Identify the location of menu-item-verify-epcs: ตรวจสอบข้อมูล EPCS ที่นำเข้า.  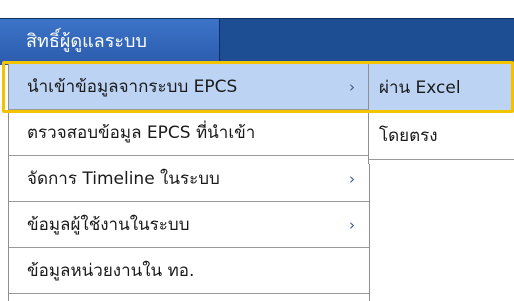
(189, 133).